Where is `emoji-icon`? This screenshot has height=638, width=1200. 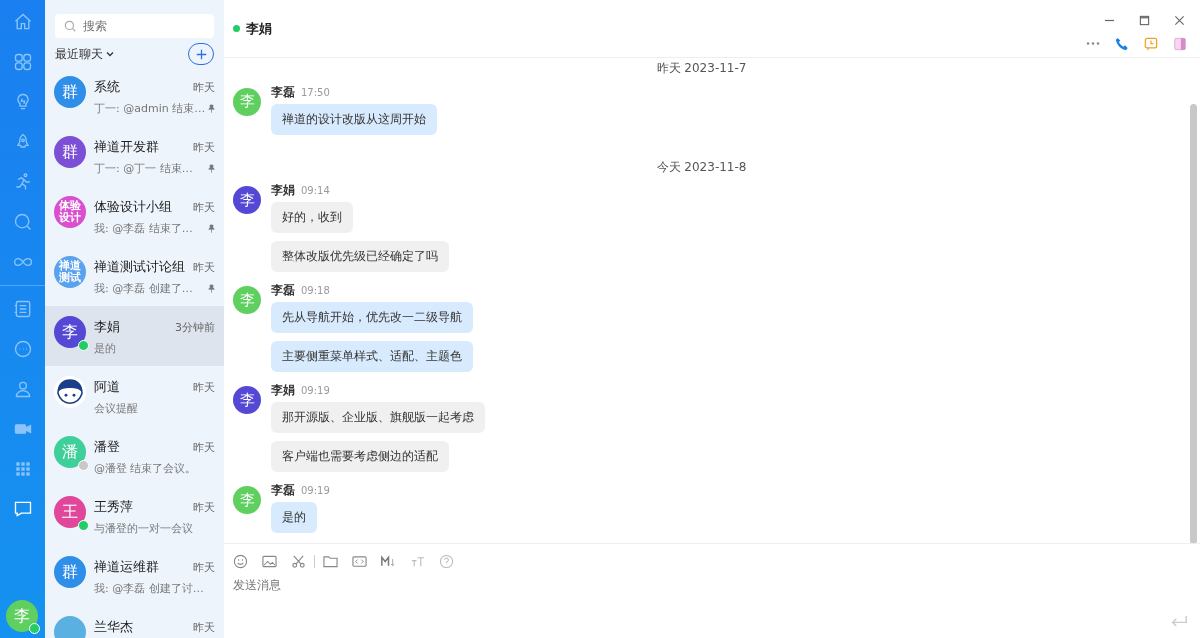 emoji-icon is located at coordinates (240, 561).